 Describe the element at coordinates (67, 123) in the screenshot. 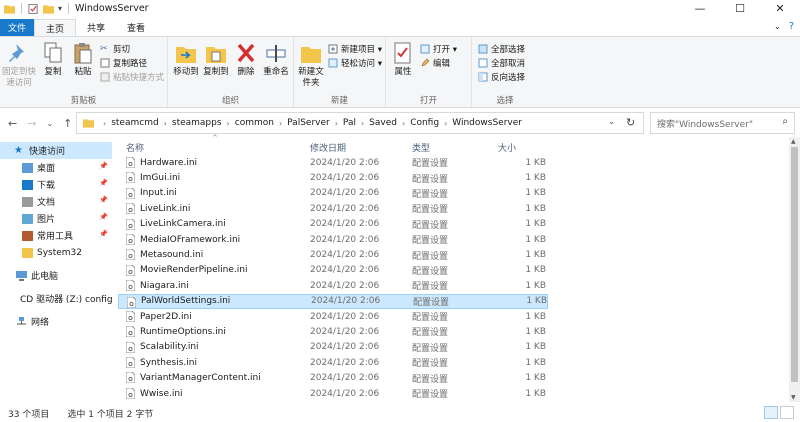

I see `up-arrow-icon: ↑` at that location.